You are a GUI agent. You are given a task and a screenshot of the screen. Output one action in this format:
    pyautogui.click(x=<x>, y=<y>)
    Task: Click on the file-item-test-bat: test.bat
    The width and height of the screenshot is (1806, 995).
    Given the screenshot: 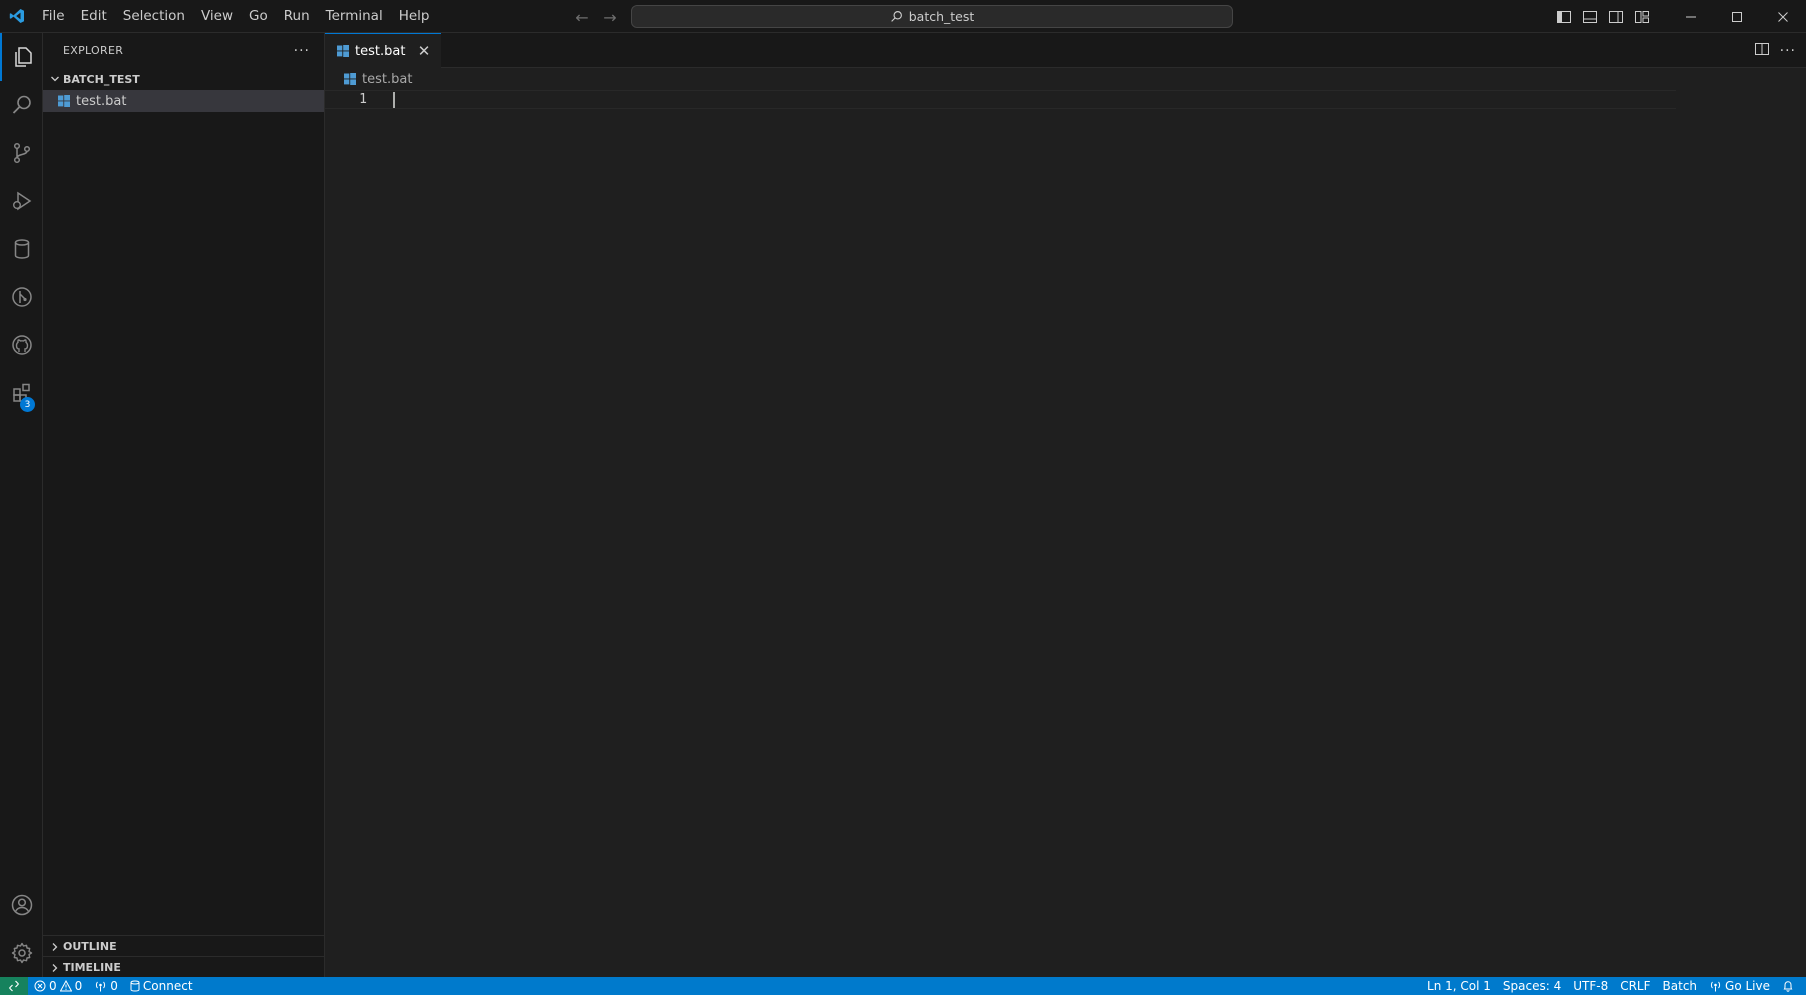 What is the action you would take?
    pyautogui.click(x=183, y=101)
    